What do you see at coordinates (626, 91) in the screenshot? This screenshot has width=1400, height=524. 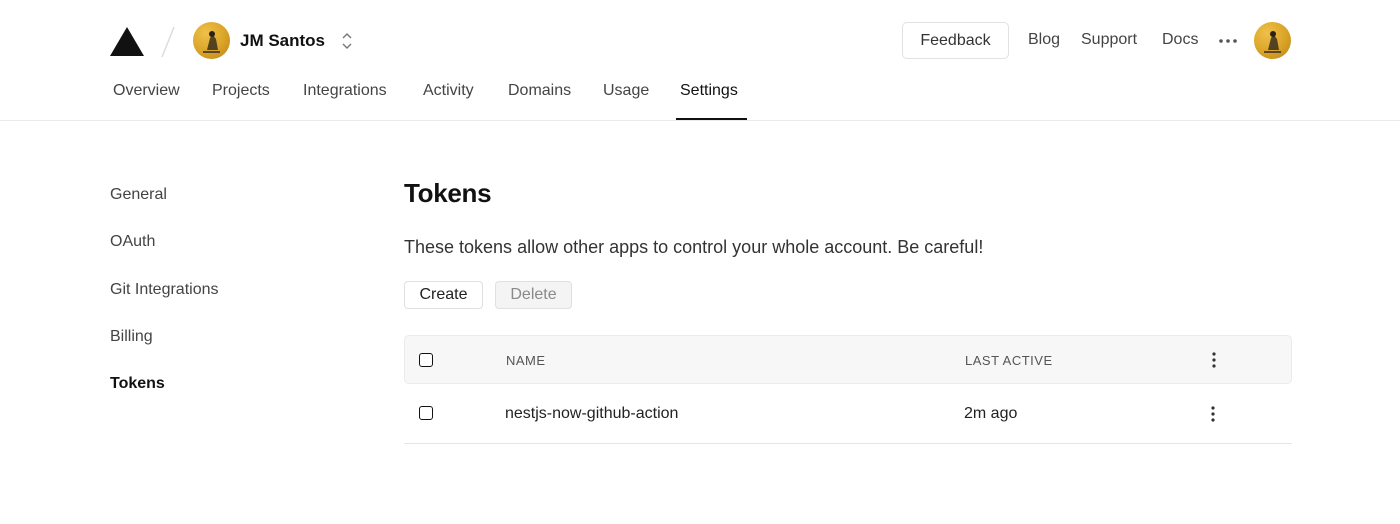 I see `tab-usage: Usage` at bounding box center [626, 91].